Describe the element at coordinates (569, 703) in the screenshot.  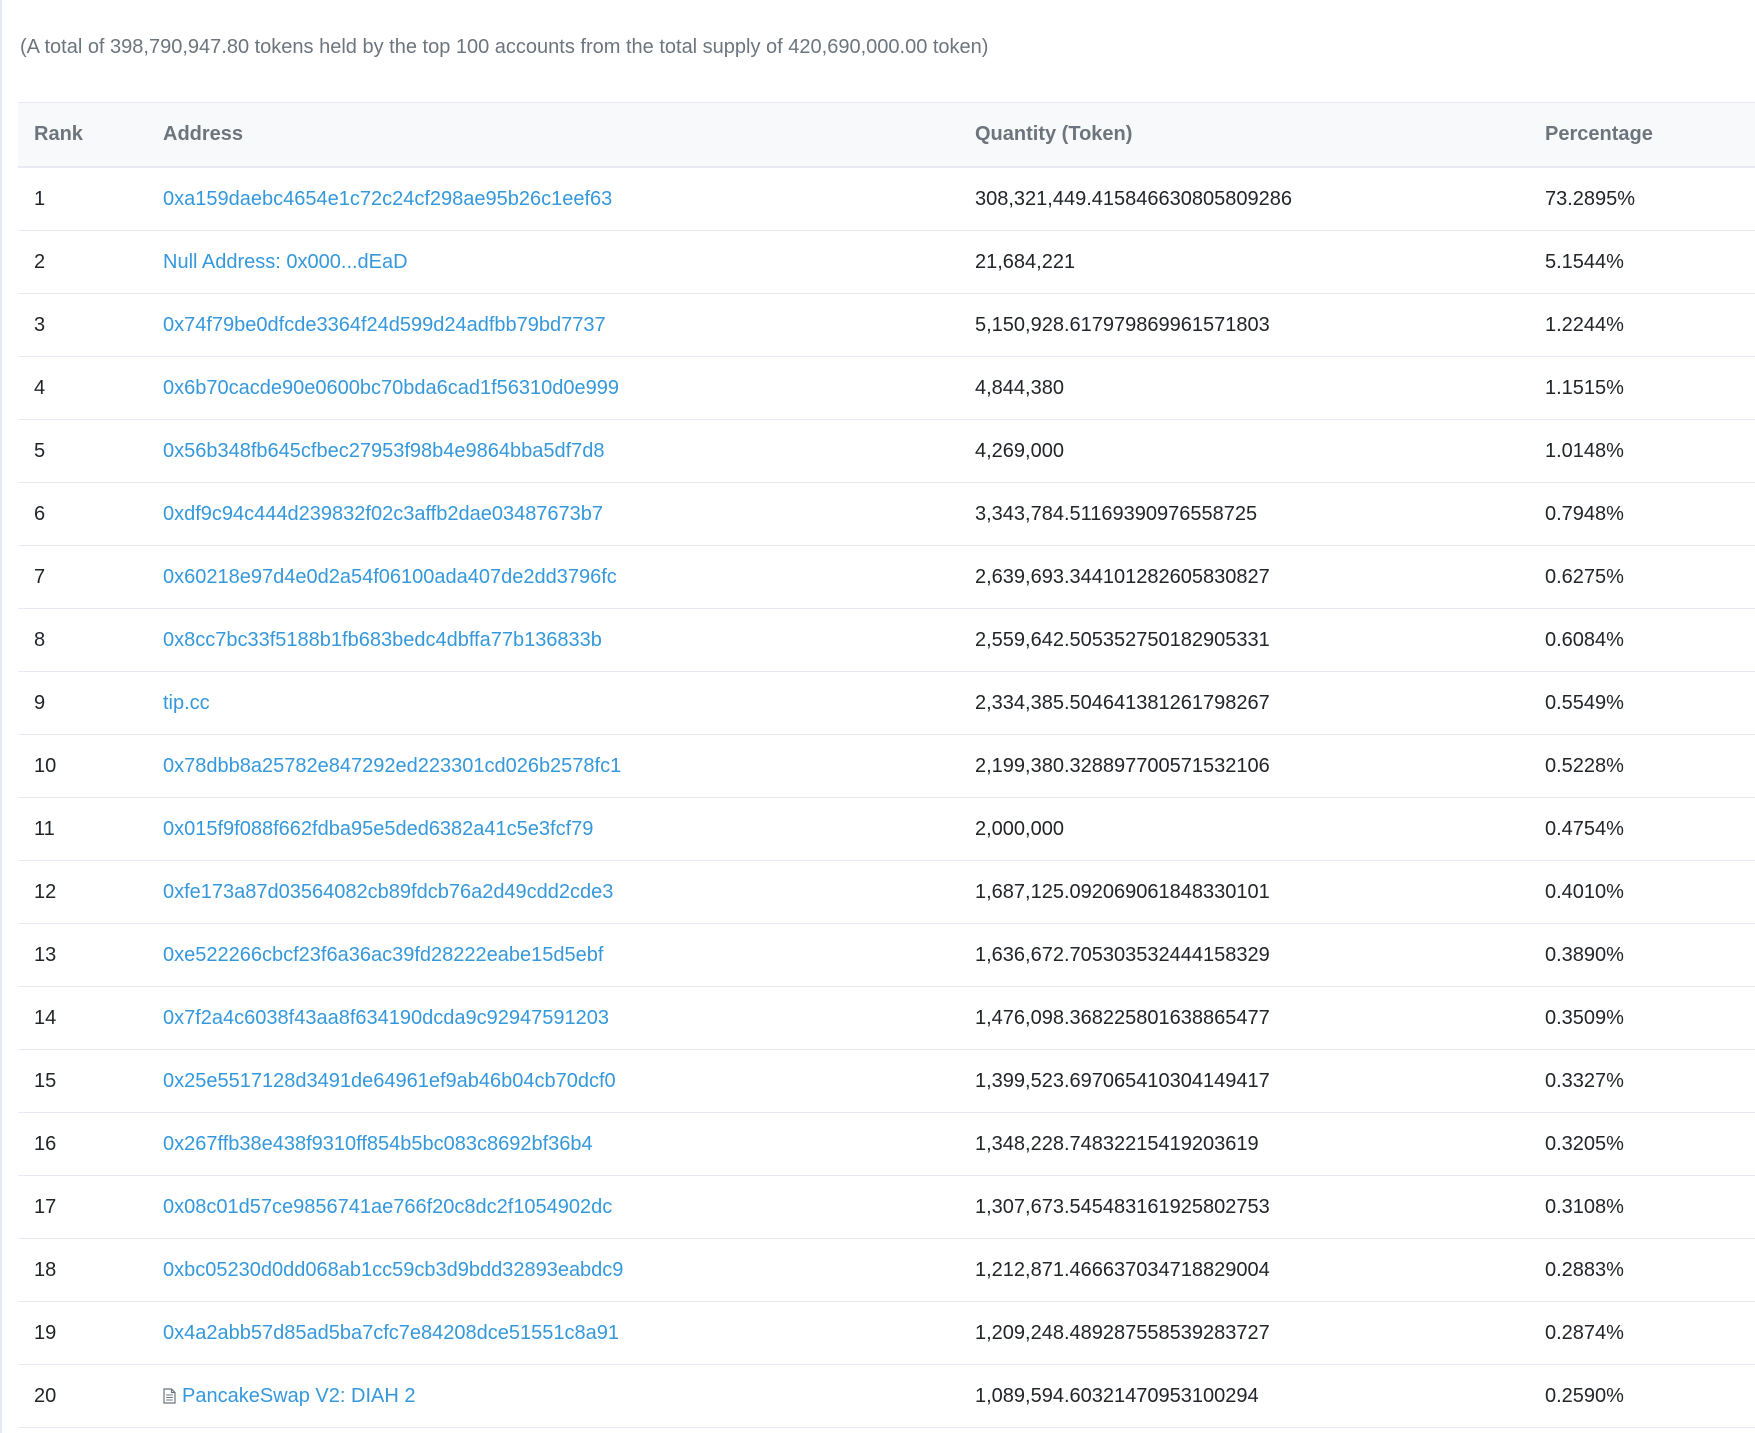
I see `address-cell: tip.cc` at that location.